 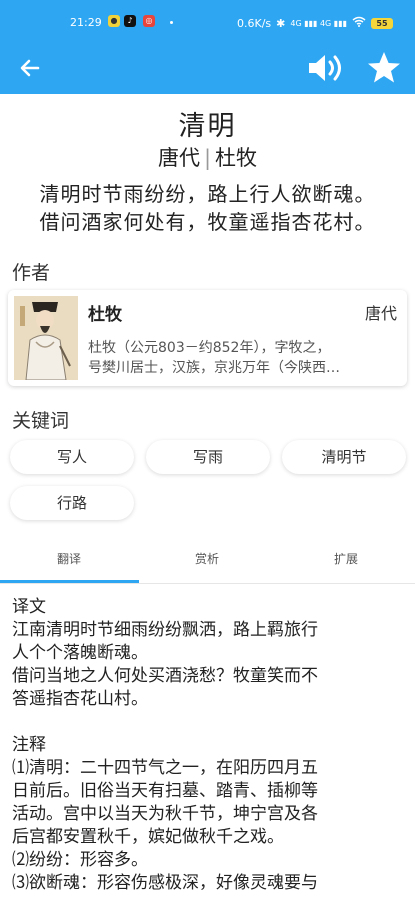 I want to click on keyword-chip: 行路, so click(x=72, y=503).